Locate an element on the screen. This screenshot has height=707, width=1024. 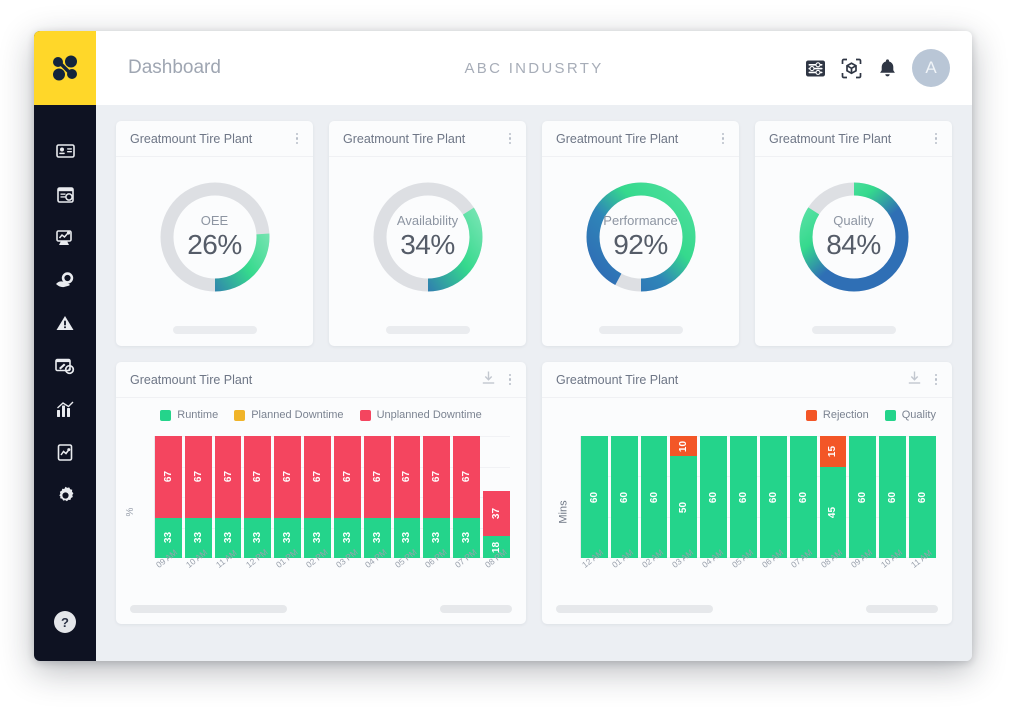
sidebar-item-alerts is located at coordinates (65, 323).